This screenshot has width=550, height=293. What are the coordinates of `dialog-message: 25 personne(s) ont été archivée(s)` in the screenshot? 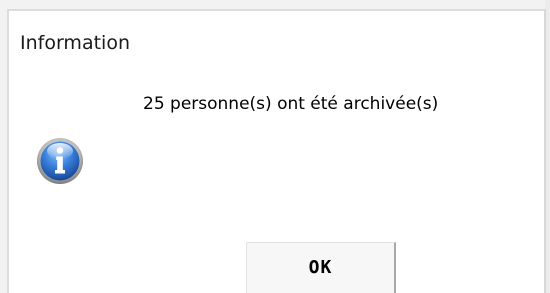 It's located at (291, 104).